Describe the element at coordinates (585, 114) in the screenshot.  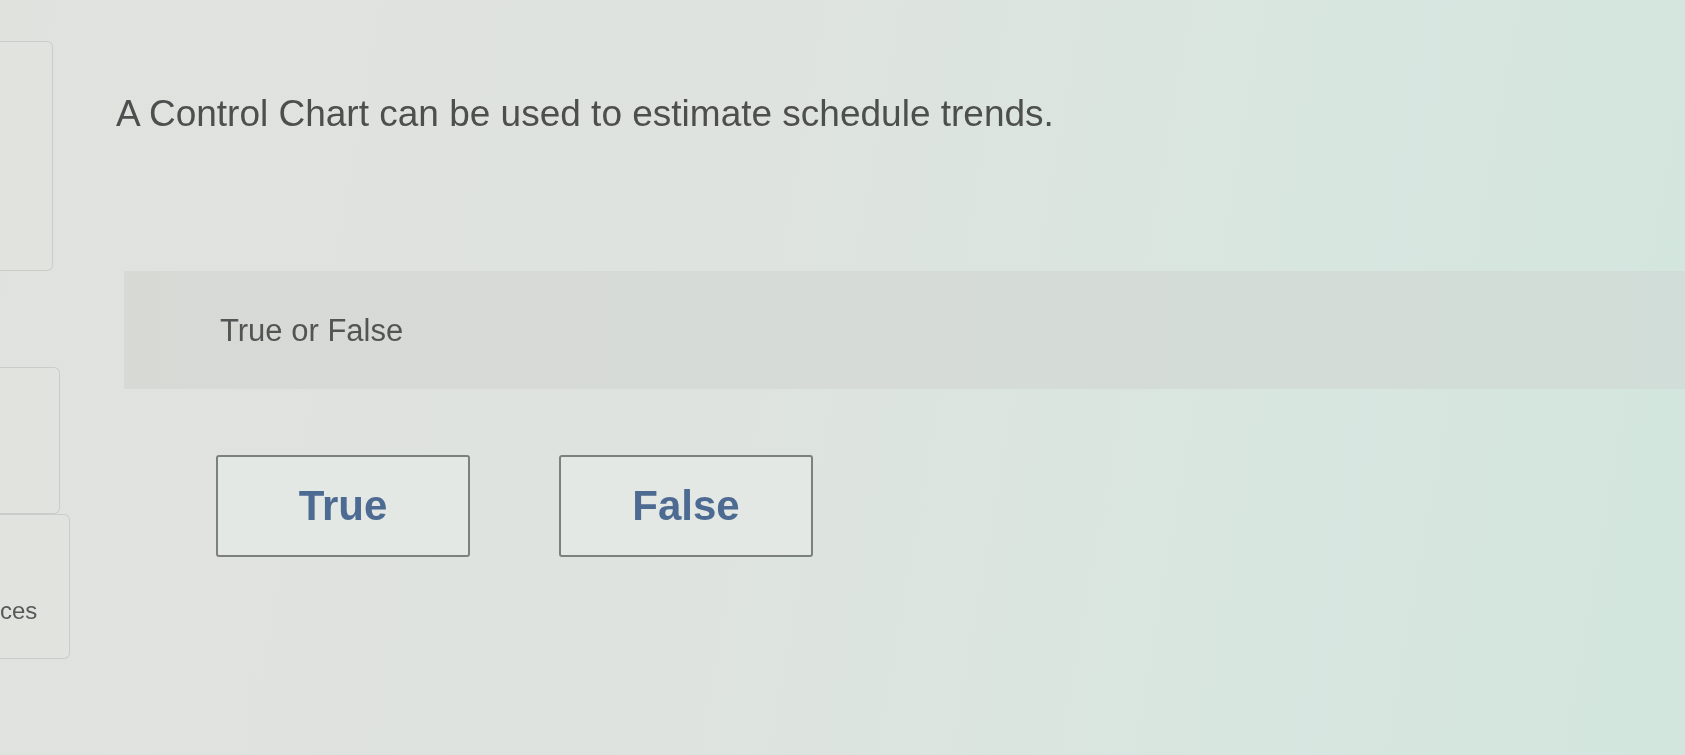
I see `question-text: A Control Chart can be used to estimate schedule trends.` at that location.